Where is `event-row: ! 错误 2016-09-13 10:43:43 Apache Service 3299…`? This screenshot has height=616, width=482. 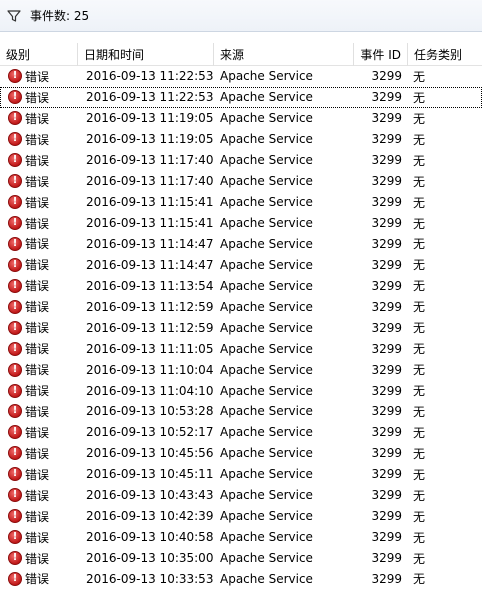 event-row: ! 错误 2016-09-13 10:43:43 Apache Service 3299… is located at coordinates (241, 495).